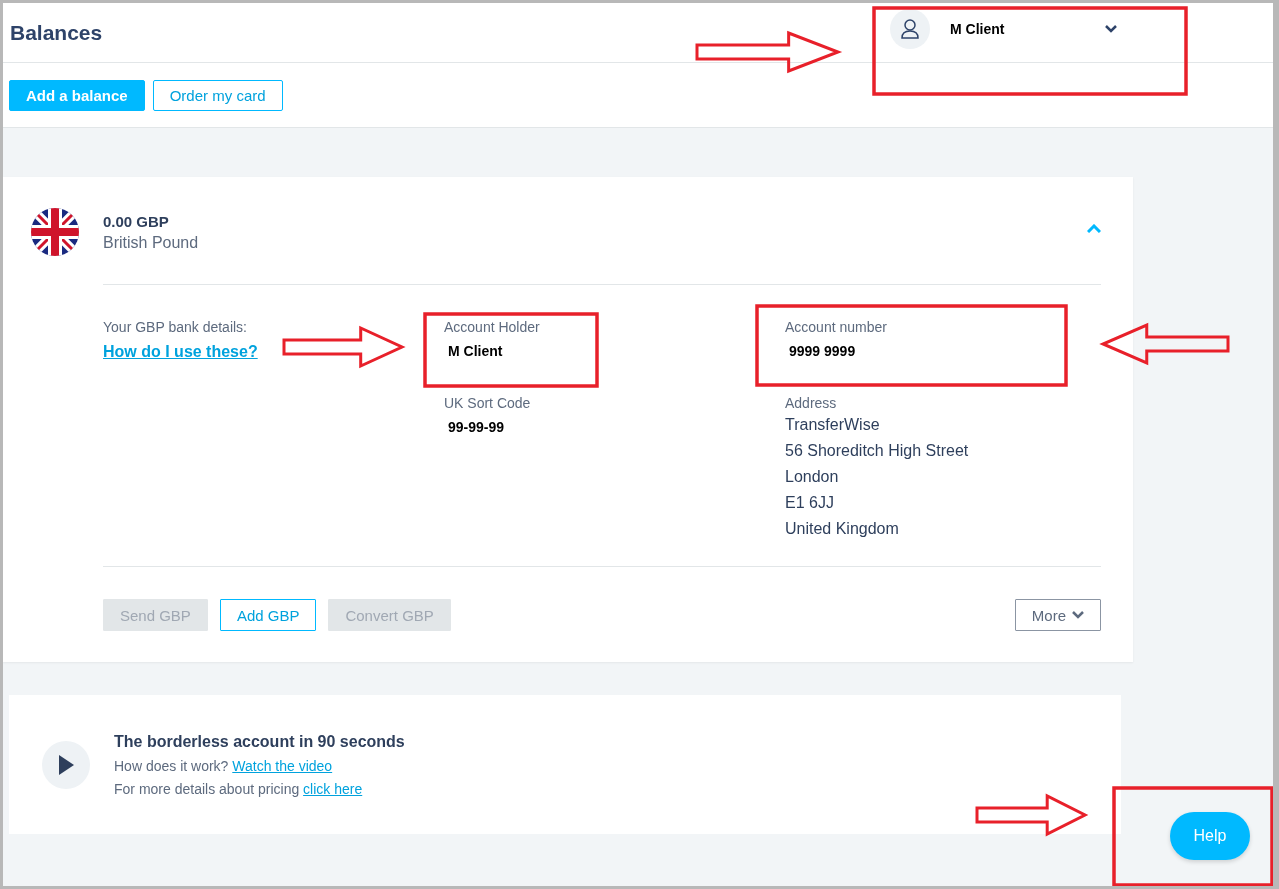 This screenshot has height=889, width=1279. Describe the element at coordinates (259, 741) in the screenshot. I see `video-title: The borderless account in 90 seconds` at that location.